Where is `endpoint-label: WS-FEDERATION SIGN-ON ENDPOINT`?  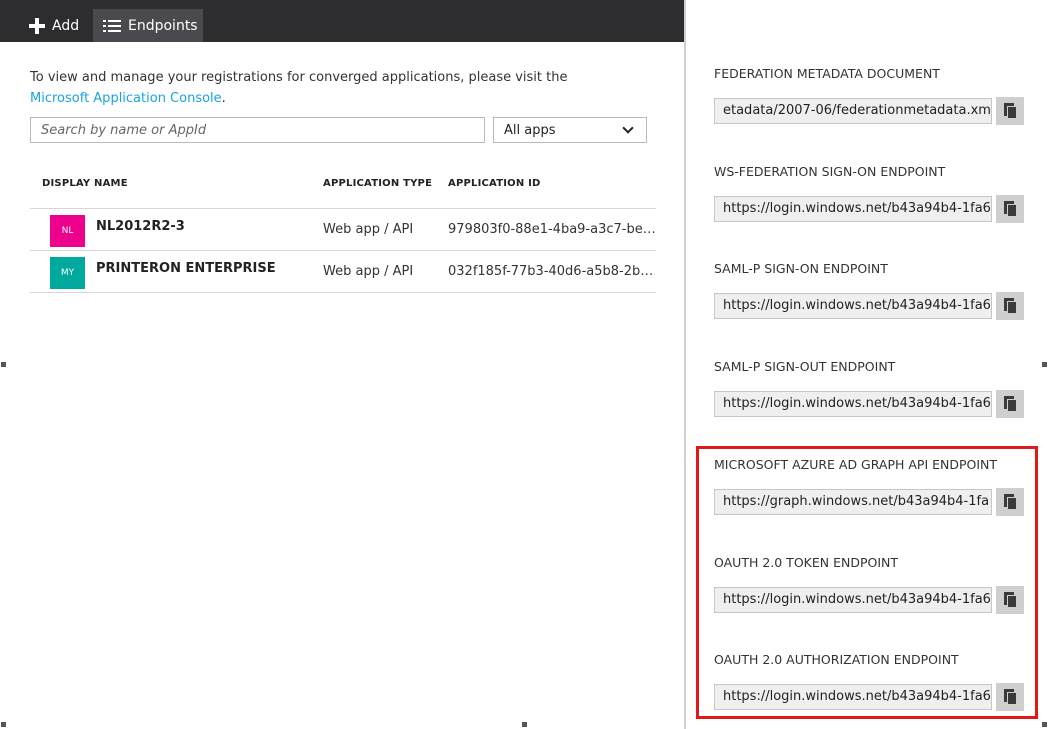
endpoint-label: WS-FEDERATION SIGN-ON ENDPOINT is located at coordinates (830, 171).